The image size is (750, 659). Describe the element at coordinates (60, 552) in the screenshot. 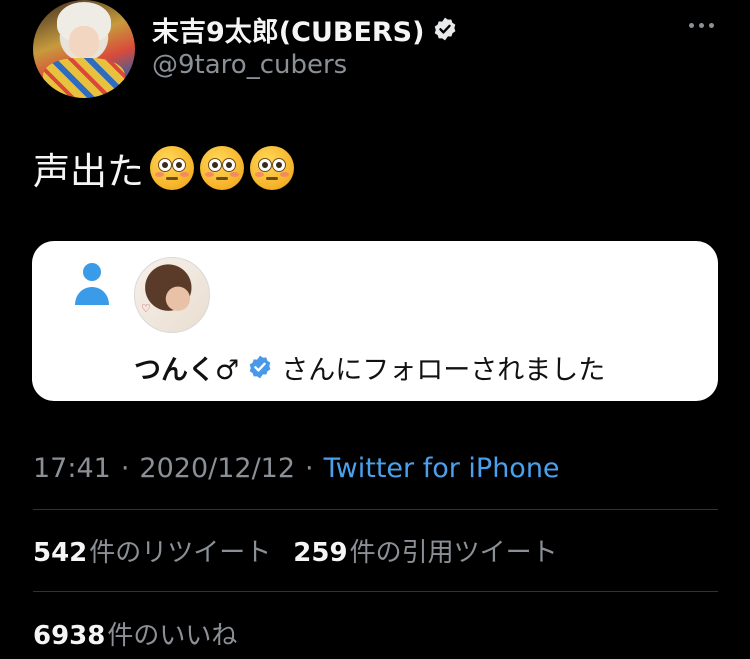

I see `retweets-count: 542` at that location.